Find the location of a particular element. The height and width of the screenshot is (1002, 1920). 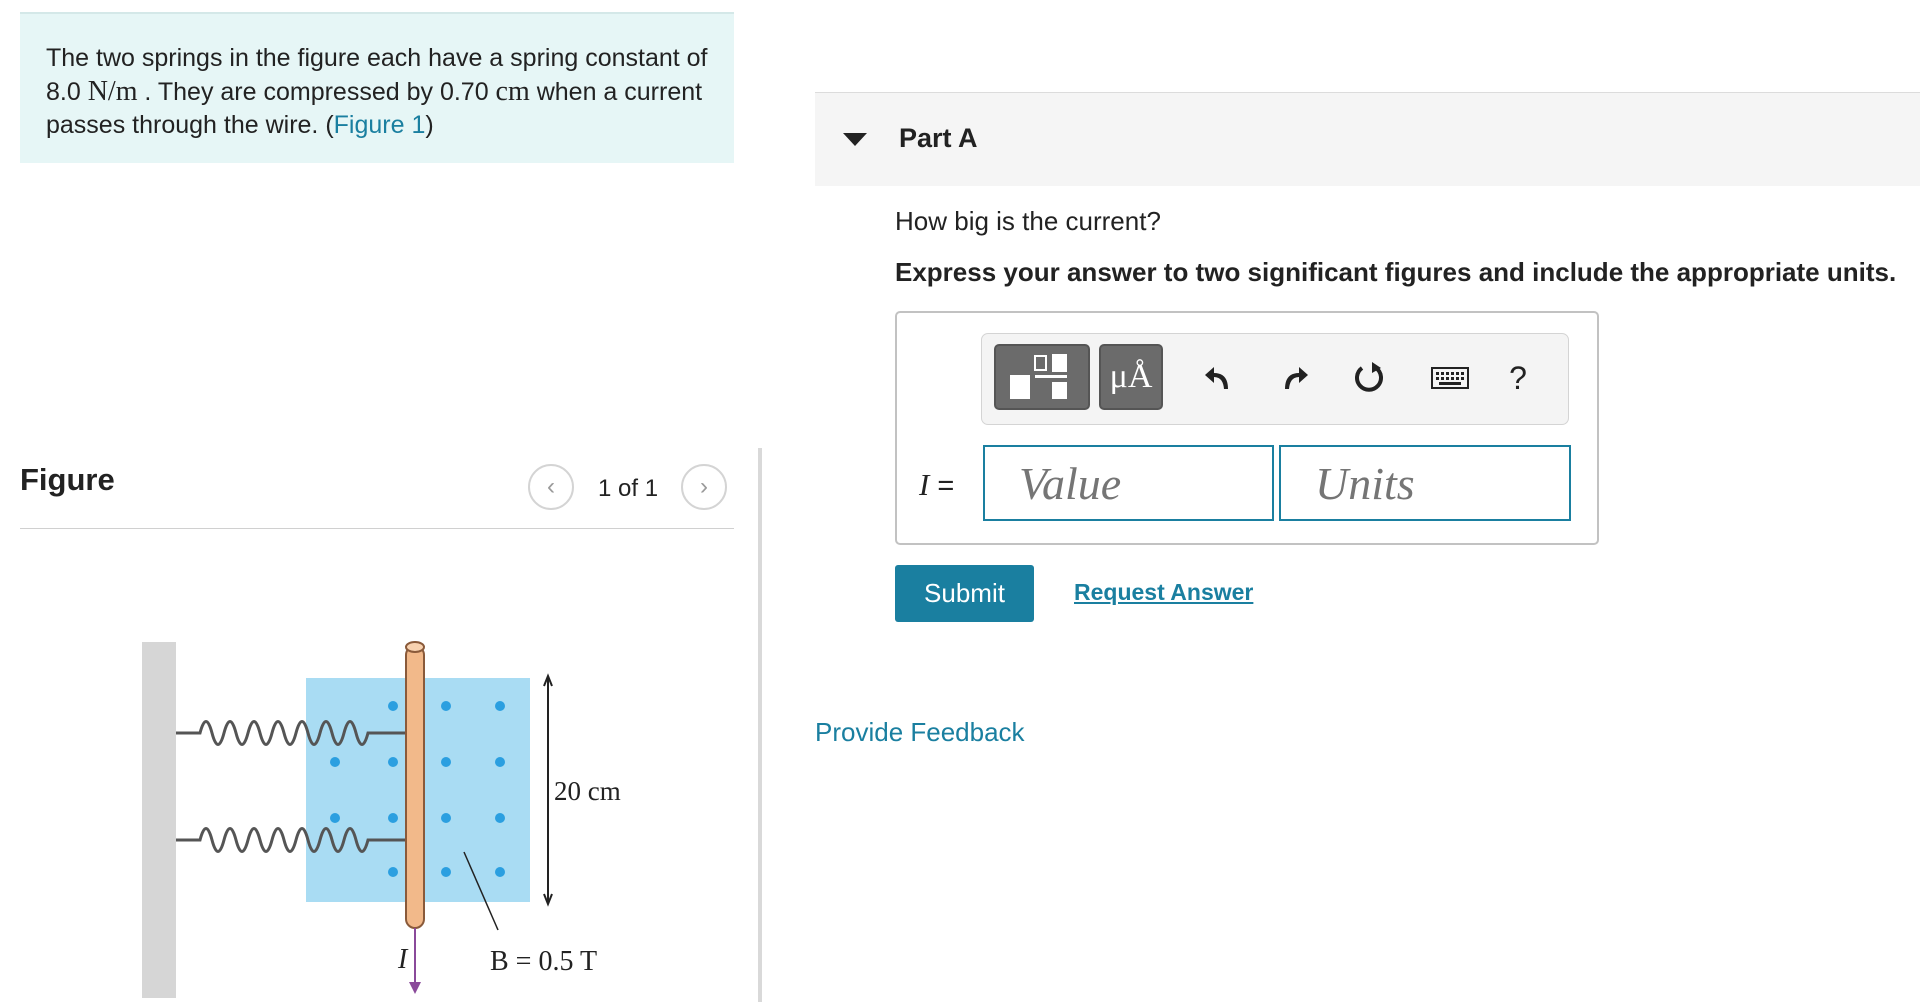

equals-sign: = is located at coordinates (942, 486).